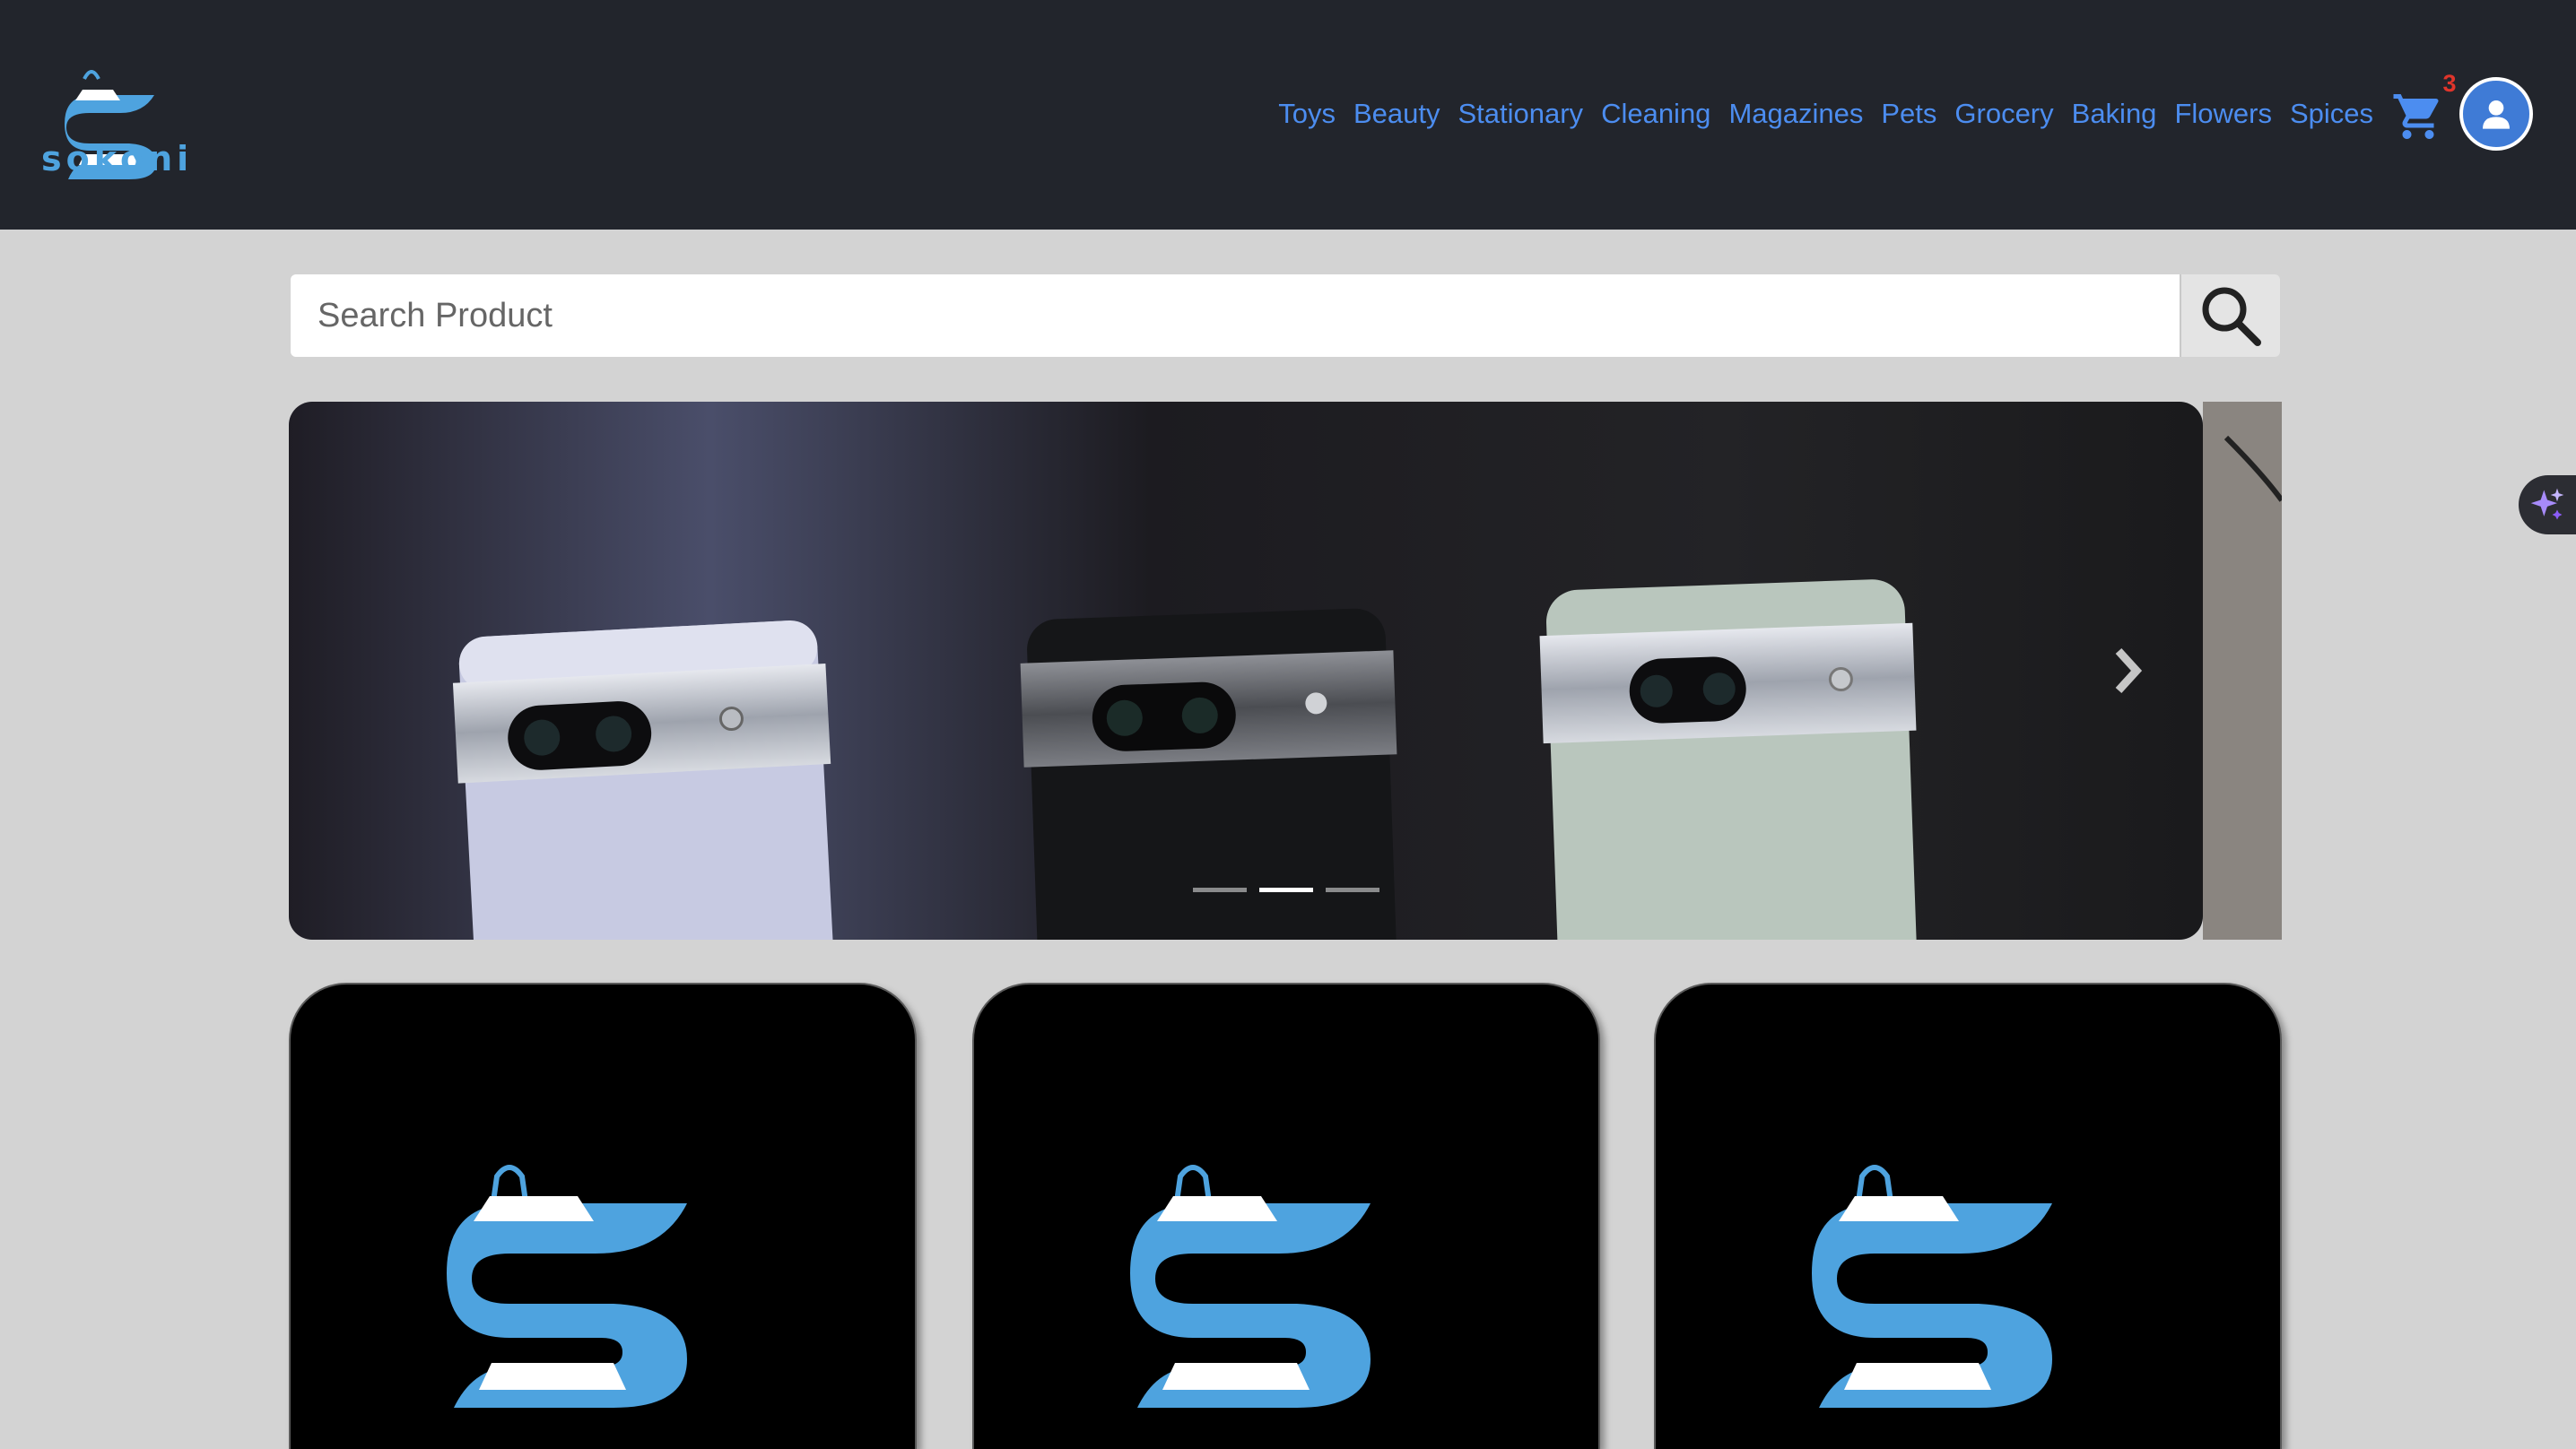 The image size is (2576, 1449). Describe the element at coordinates (120, 121) in the screenshot. I see `brand-logo: sokoni` at that location.